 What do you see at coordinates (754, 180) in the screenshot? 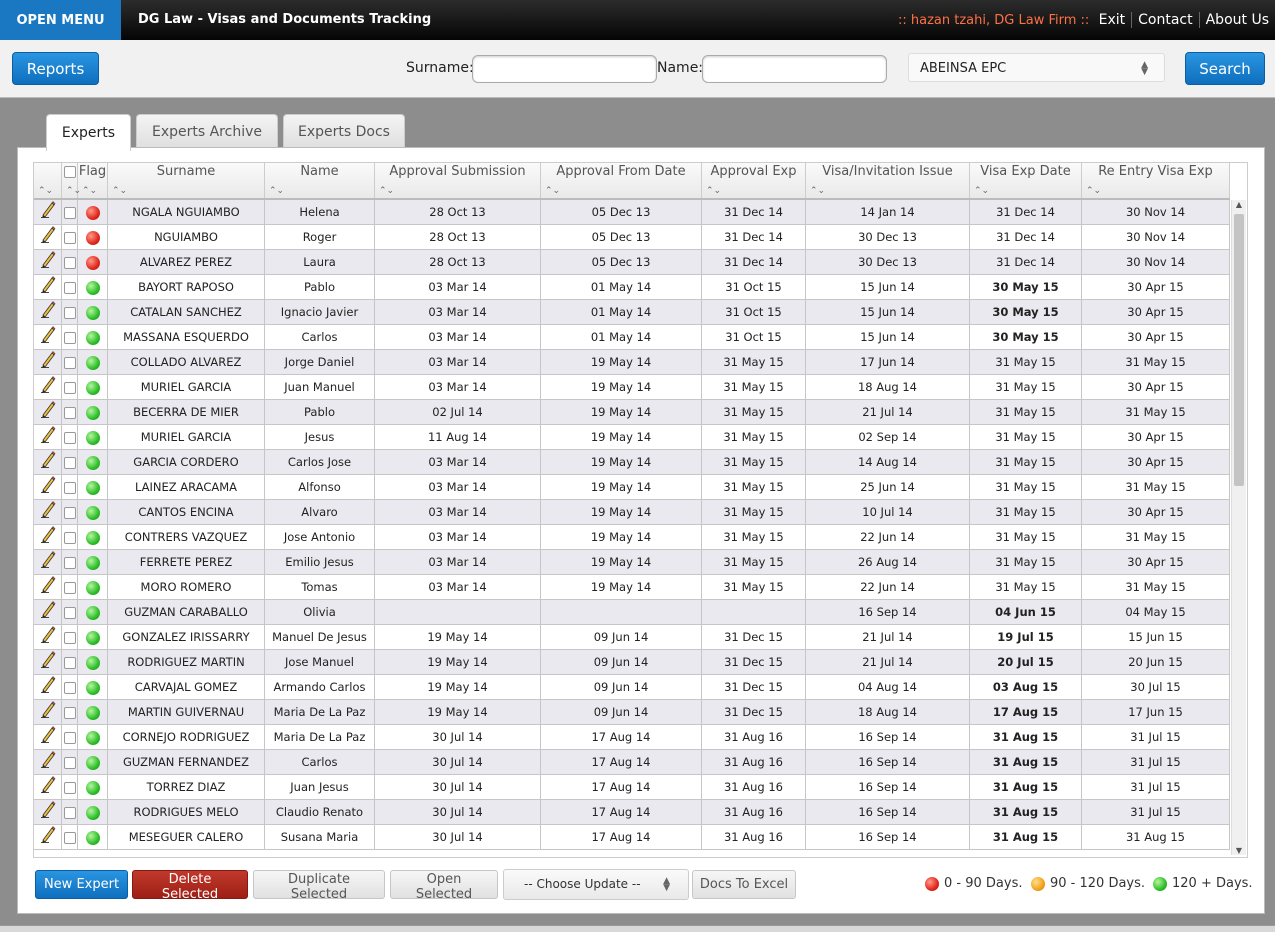
I see `column-header-approval-exp: Approval Exp ⌃⌄` at bounding box center [754, 180].